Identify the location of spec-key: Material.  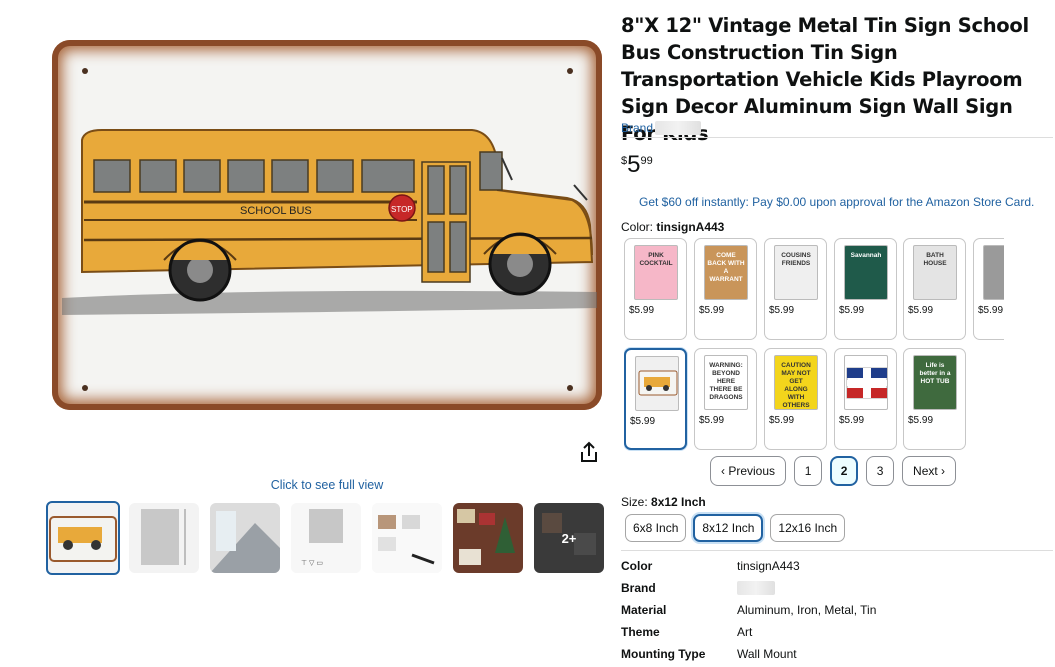
(644, 610).